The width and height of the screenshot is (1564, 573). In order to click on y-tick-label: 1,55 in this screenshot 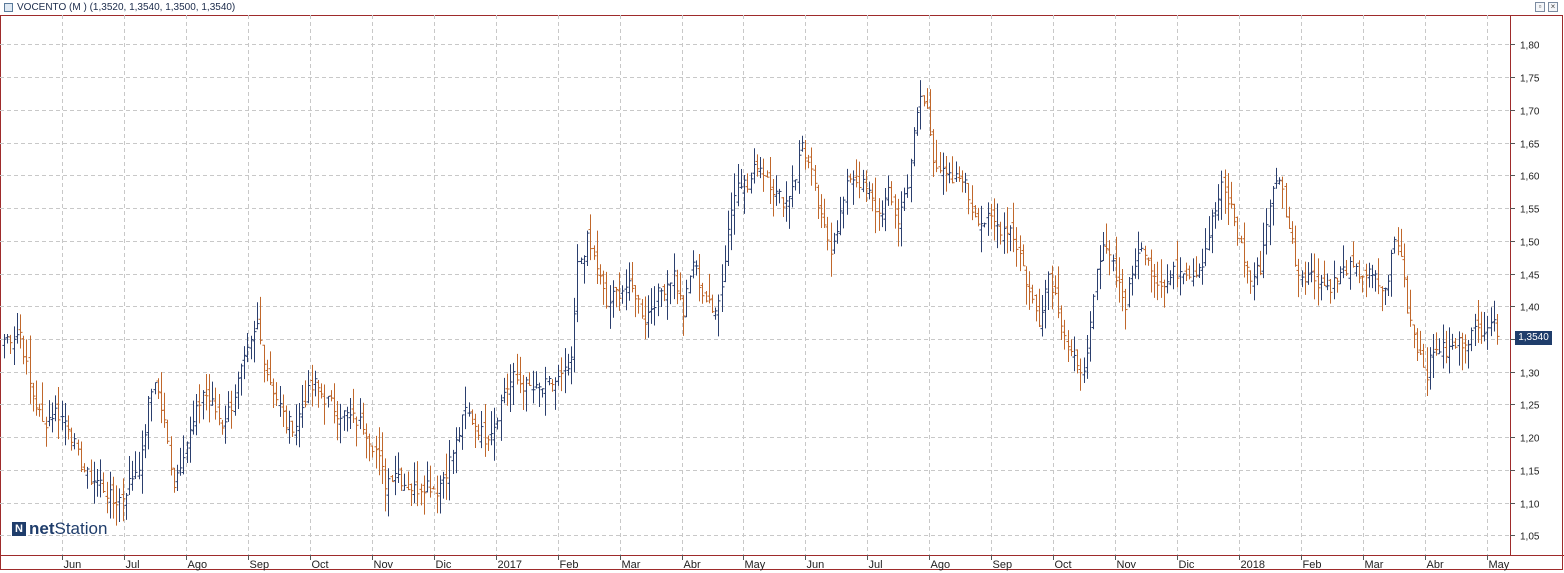, I will do `click(1530, 210)`.